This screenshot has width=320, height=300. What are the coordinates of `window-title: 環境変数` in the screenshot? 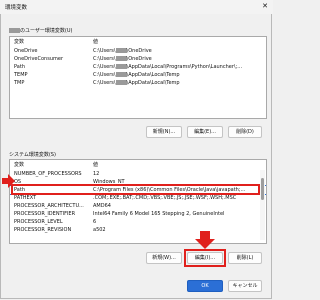 It's located at (16, 8).